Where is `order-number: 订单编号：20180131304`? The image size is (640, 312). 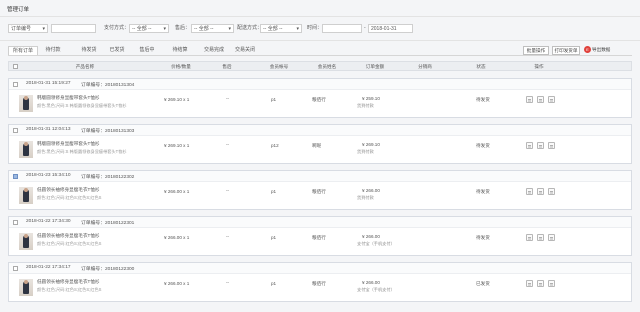
order-number: 订单编号：20180131304 is located at coordinates (108, 85).